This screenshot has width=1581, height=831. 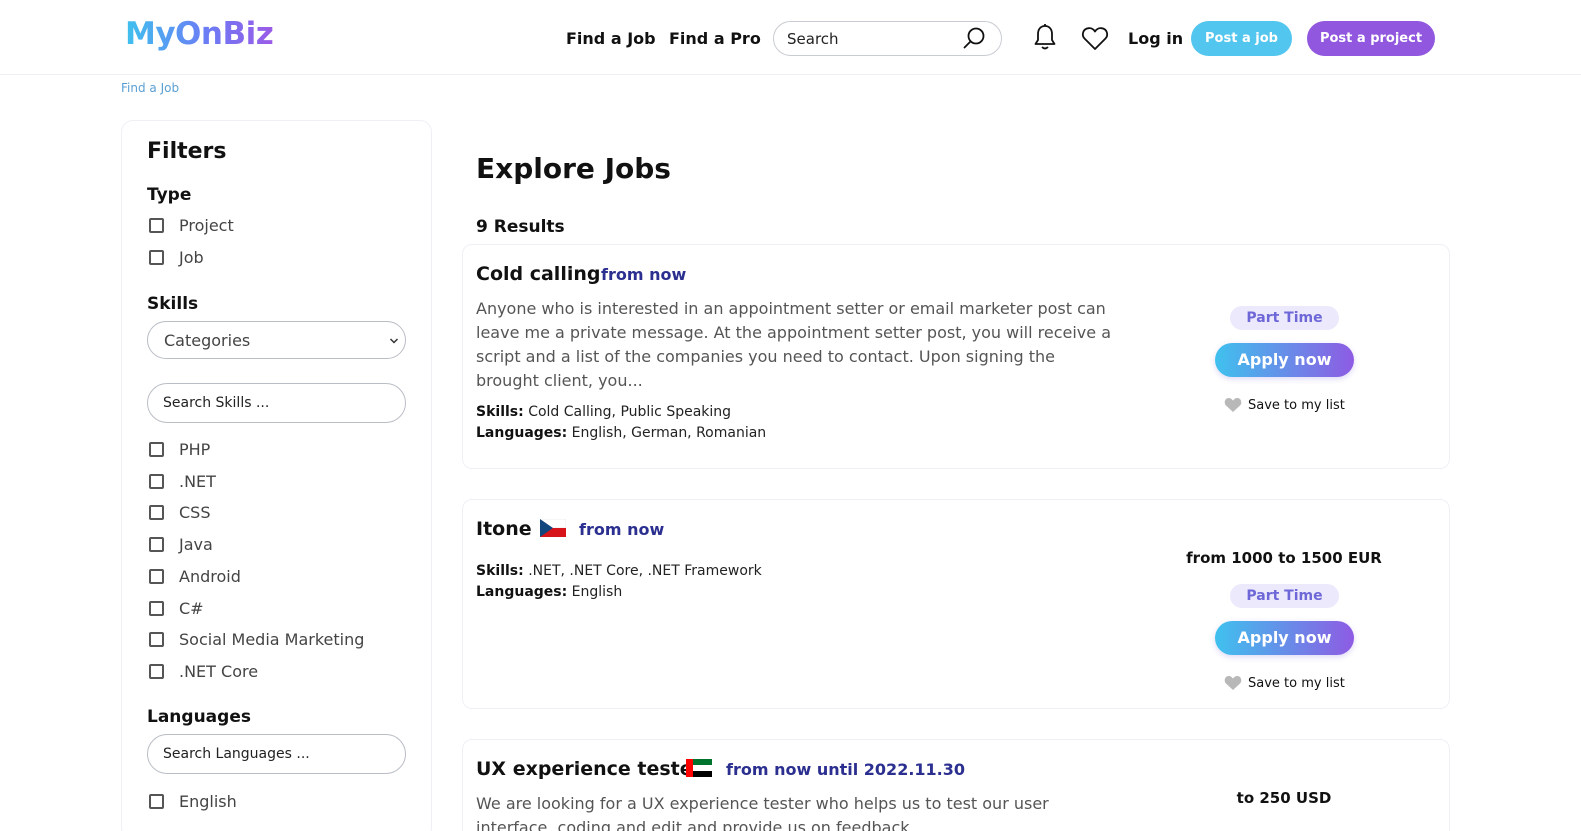 I want to click on job-languages: Languages: English, so click(x=549, y=592).